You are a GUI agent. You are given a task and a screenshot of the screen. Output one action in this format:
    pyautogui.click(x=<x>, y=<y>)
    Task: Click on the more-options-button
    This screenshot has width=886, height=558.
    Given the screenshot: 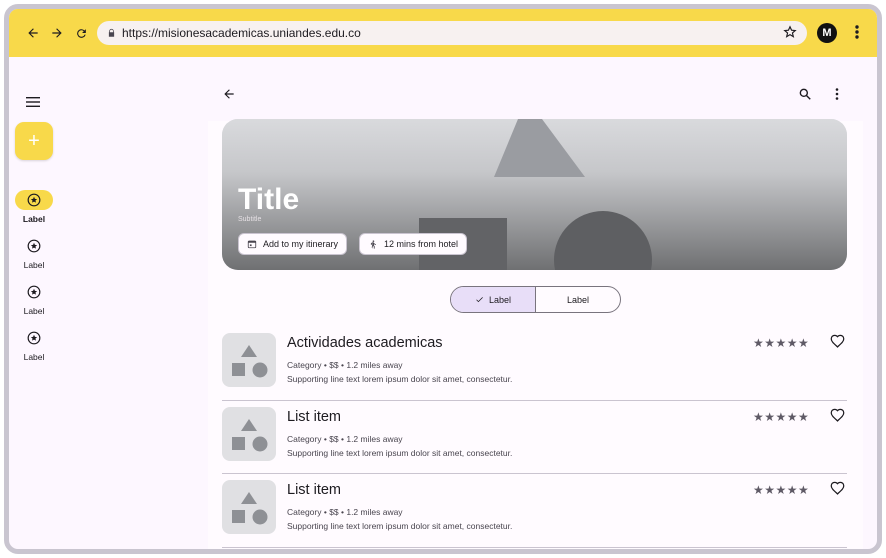 What is the action you would take?
    pyautogui.click(x=837, y=96)
    